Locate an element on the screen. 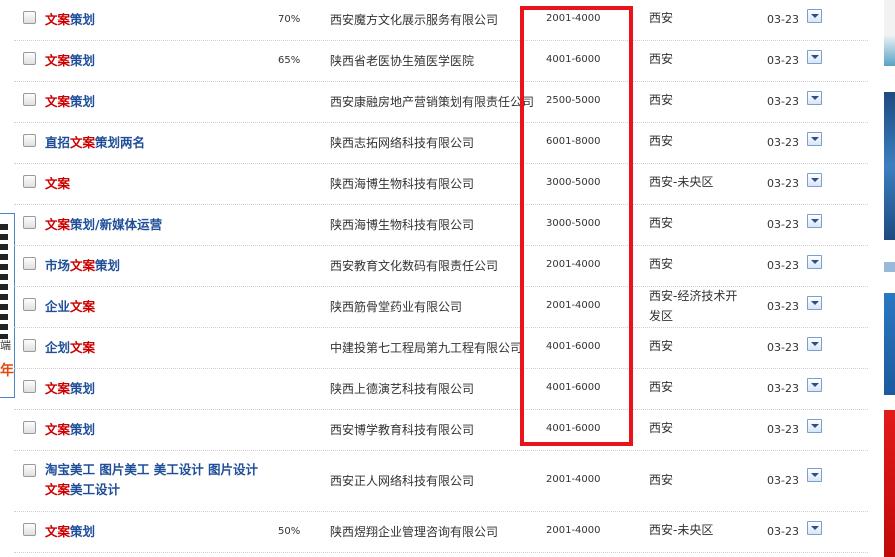 The width and height of the screenshot is (895, 557). match-percentage: 65% is located at coordinates (289, 60).